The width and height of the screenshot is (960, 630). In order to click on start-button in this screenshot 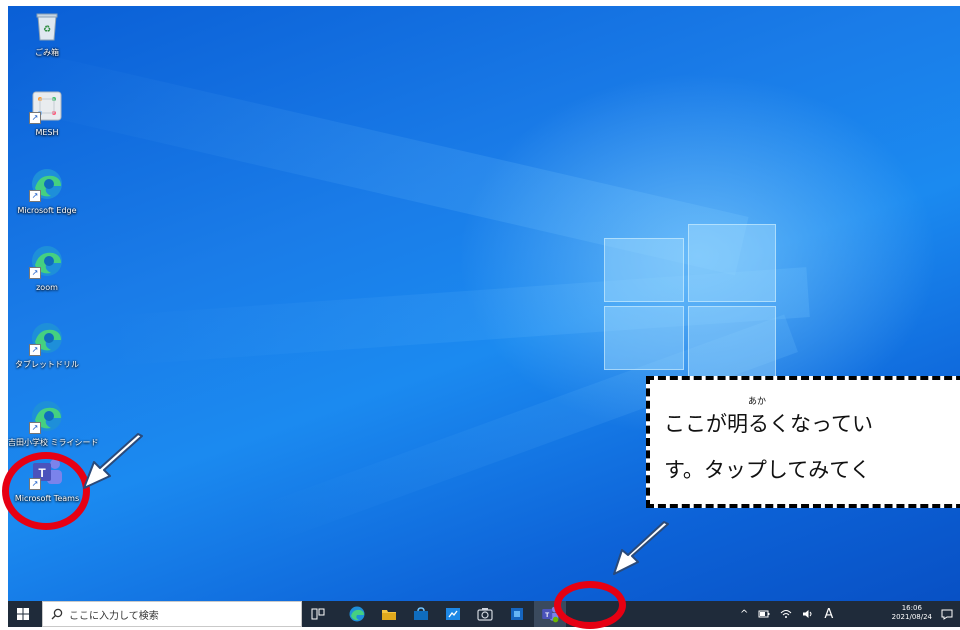, I will do `click(23, 614)`.